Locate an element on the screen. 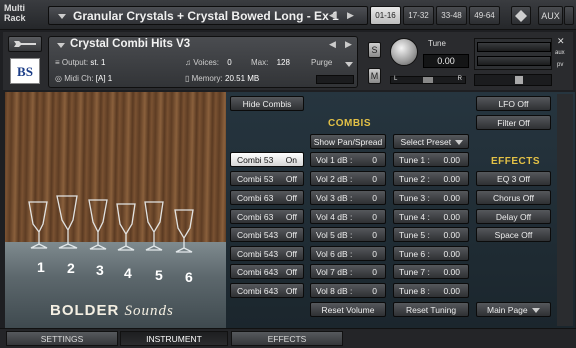  volume-control: Vol 5 dB : 0 is located at coordinates (348, 234).